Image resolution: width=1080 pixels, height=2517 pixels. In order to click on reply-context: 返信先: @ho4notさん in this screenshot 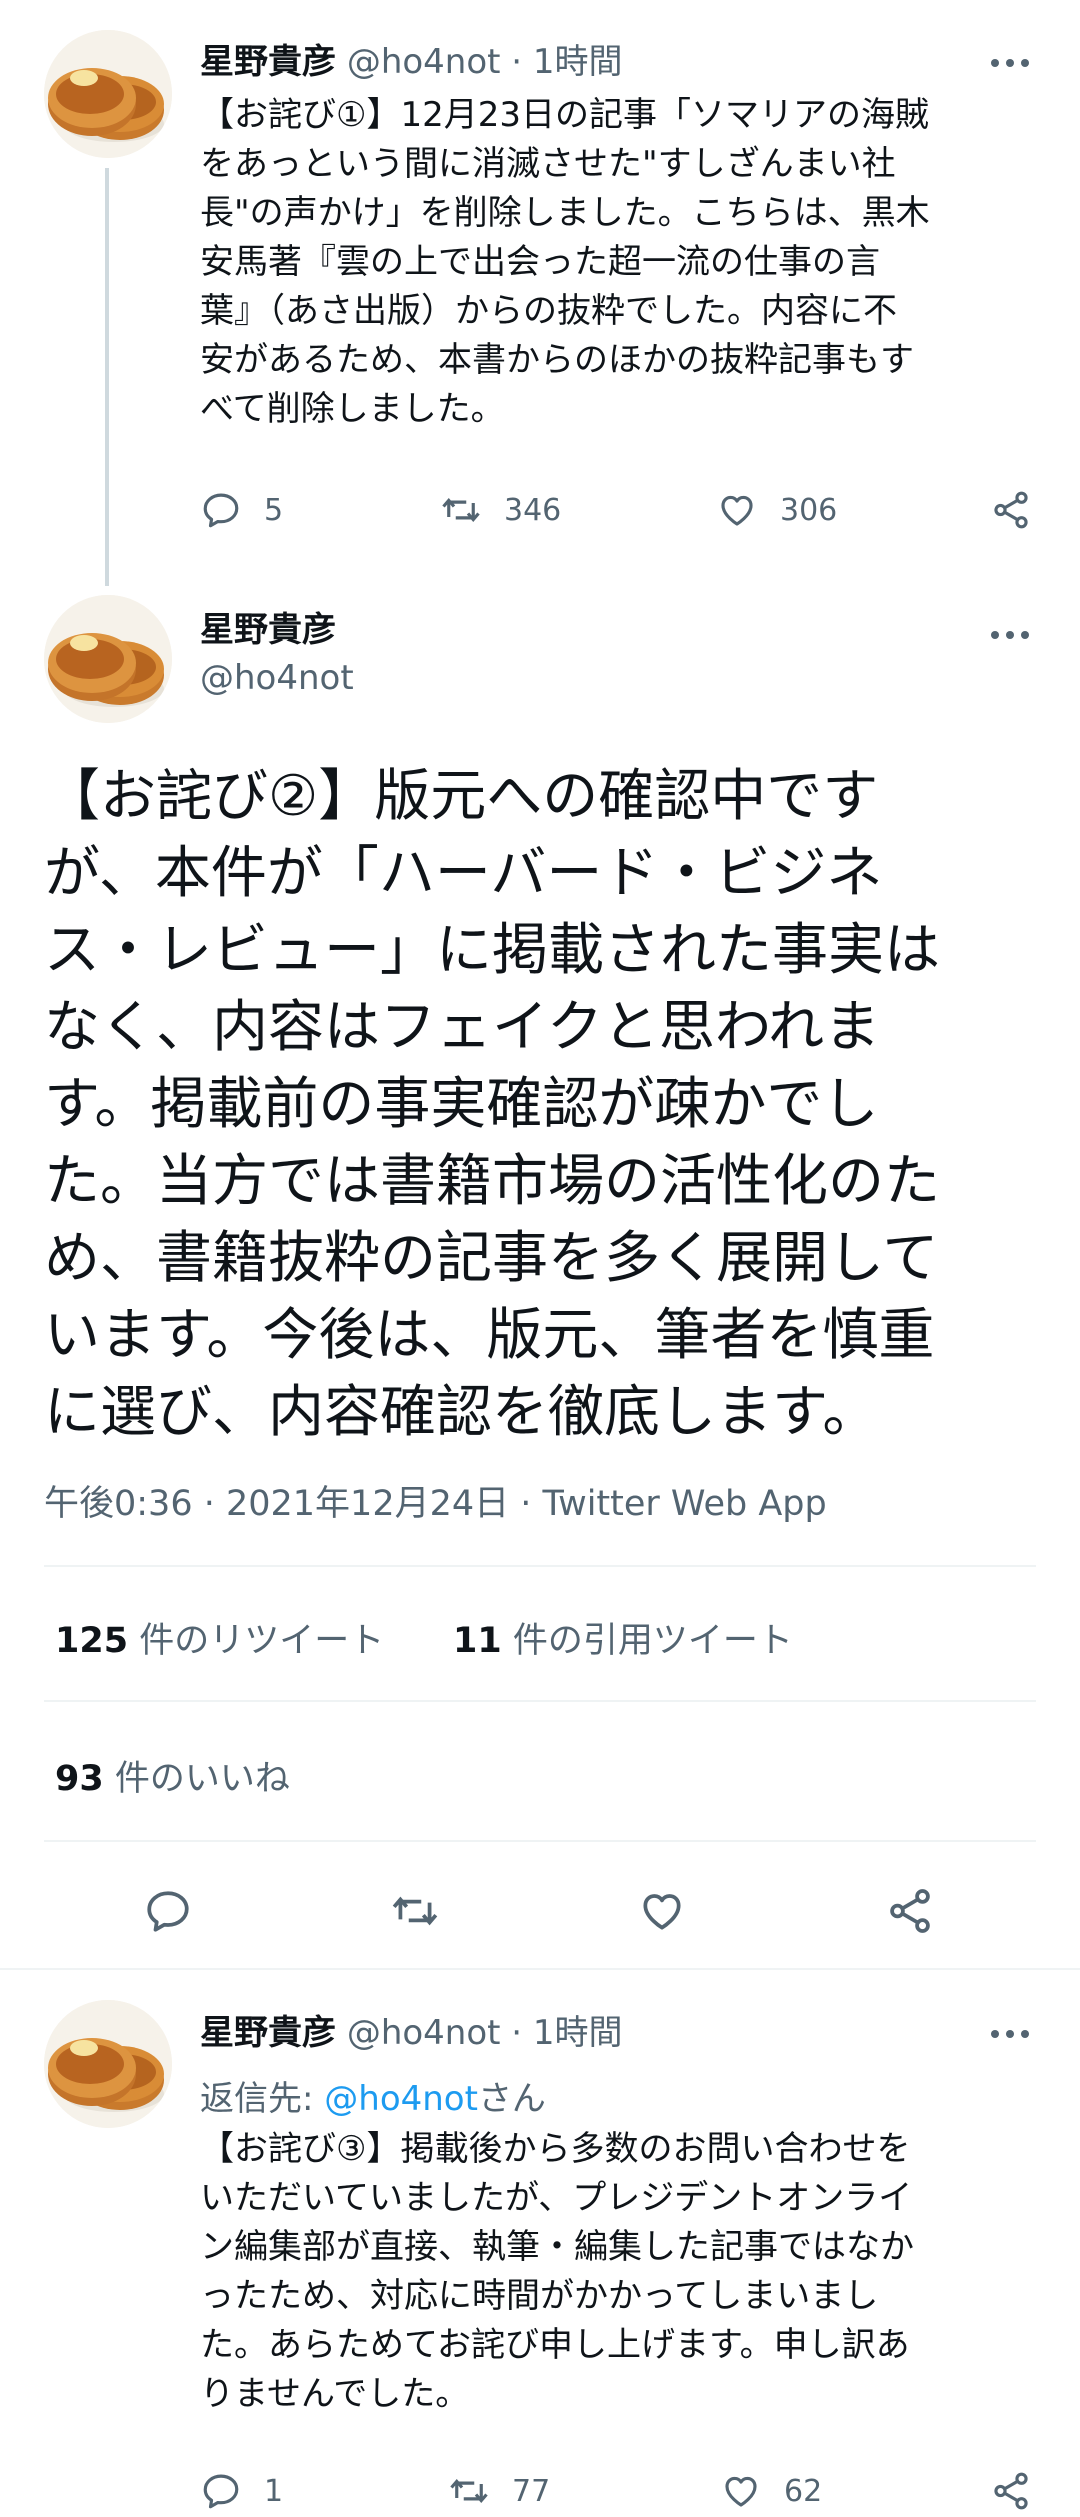, I will do `click(373, 2095)`.